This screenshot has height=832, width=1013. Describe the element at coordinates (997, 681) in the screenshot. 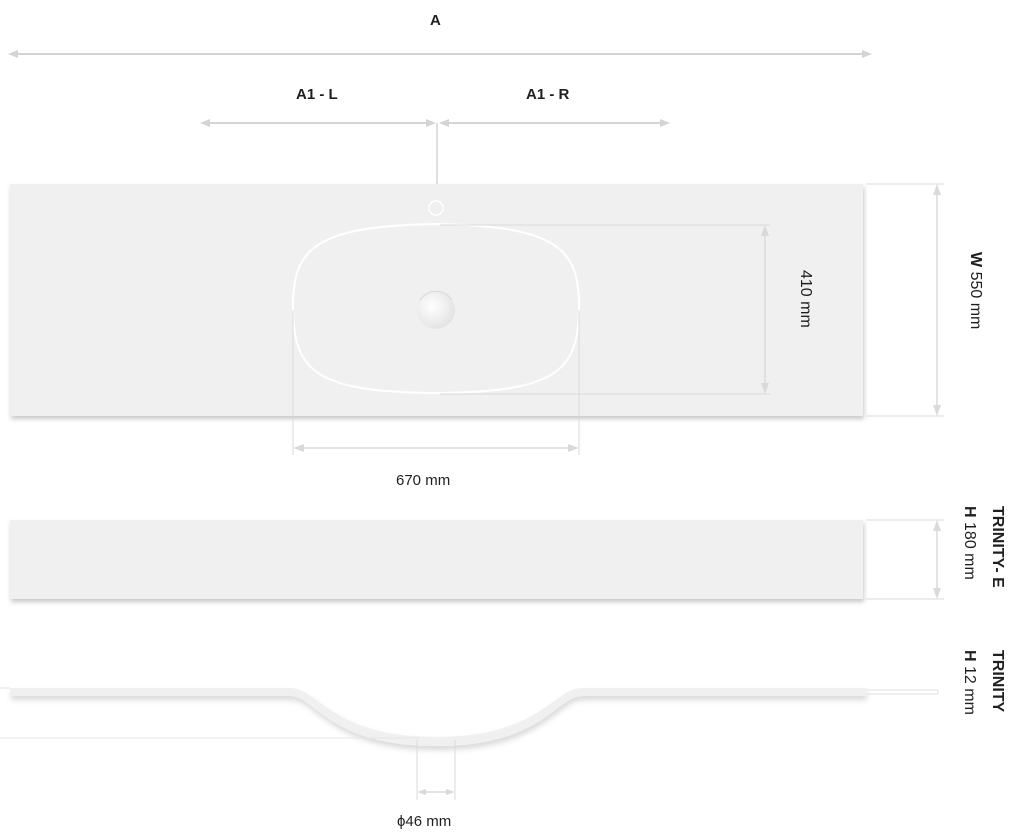

I see `label-trinity: TRINITY` at that location.